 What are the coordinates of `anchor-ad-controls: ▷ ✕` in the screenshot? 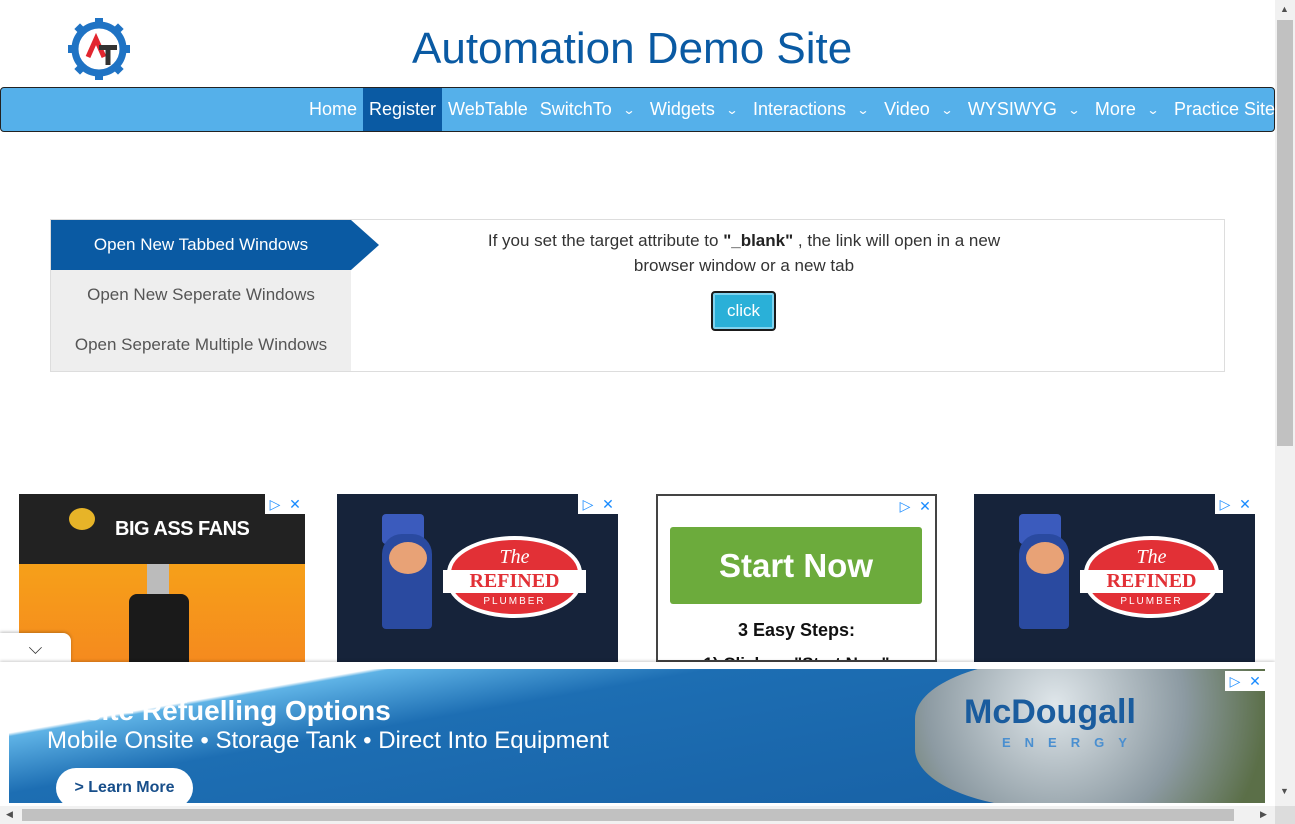 It's located at (1245, 681).